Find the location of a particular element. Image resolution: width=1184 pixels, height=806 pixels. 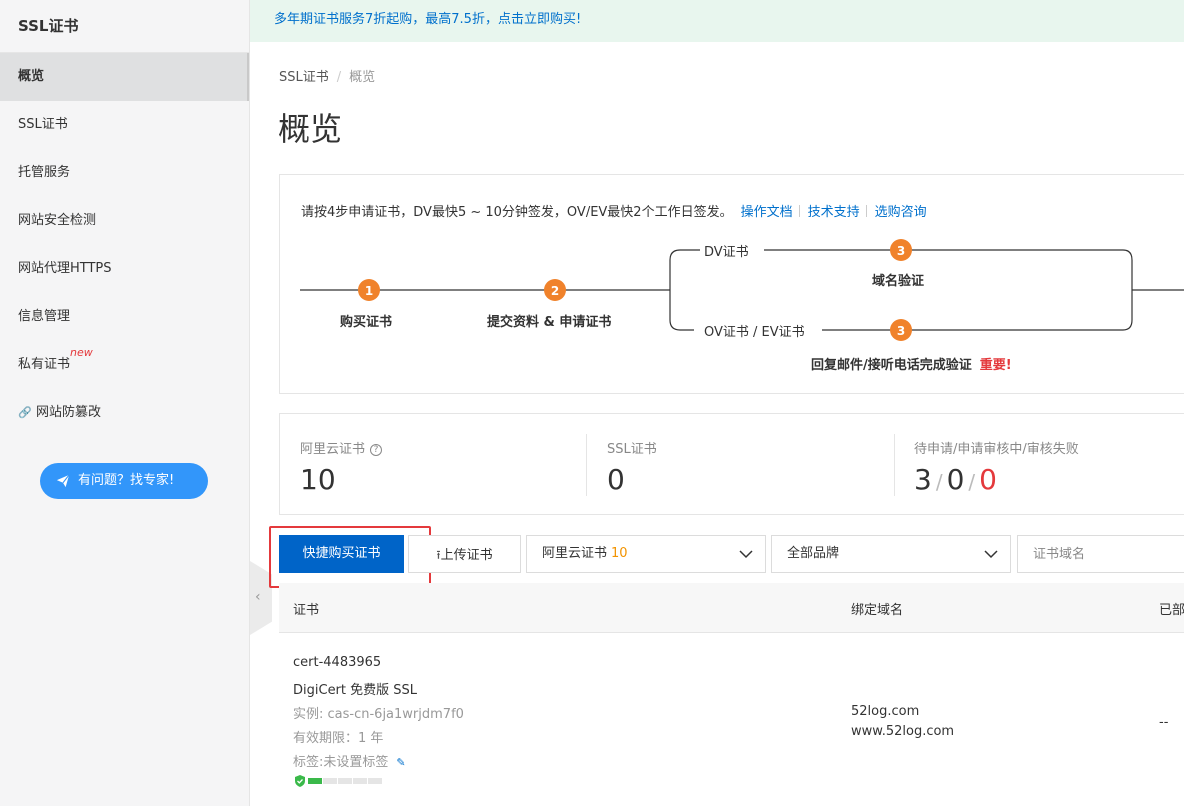

dv-branch-label: DV证书 is located at coordinates (726, 250).